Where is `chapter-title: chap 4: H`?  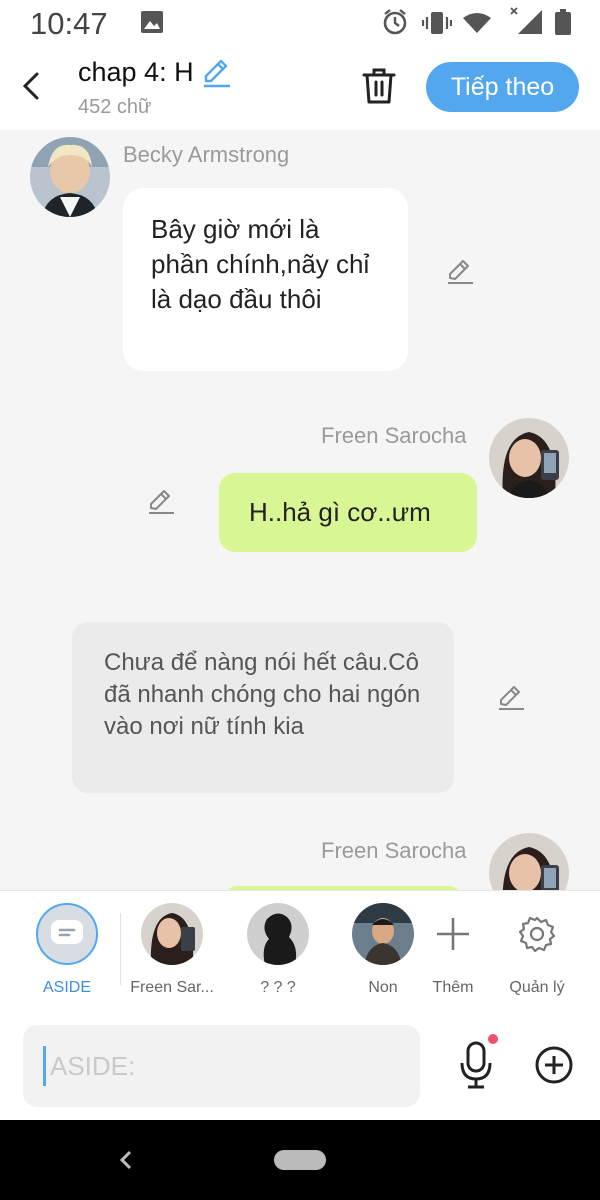
chapter-title: chap 4: H is located at coordinates (136, 71).